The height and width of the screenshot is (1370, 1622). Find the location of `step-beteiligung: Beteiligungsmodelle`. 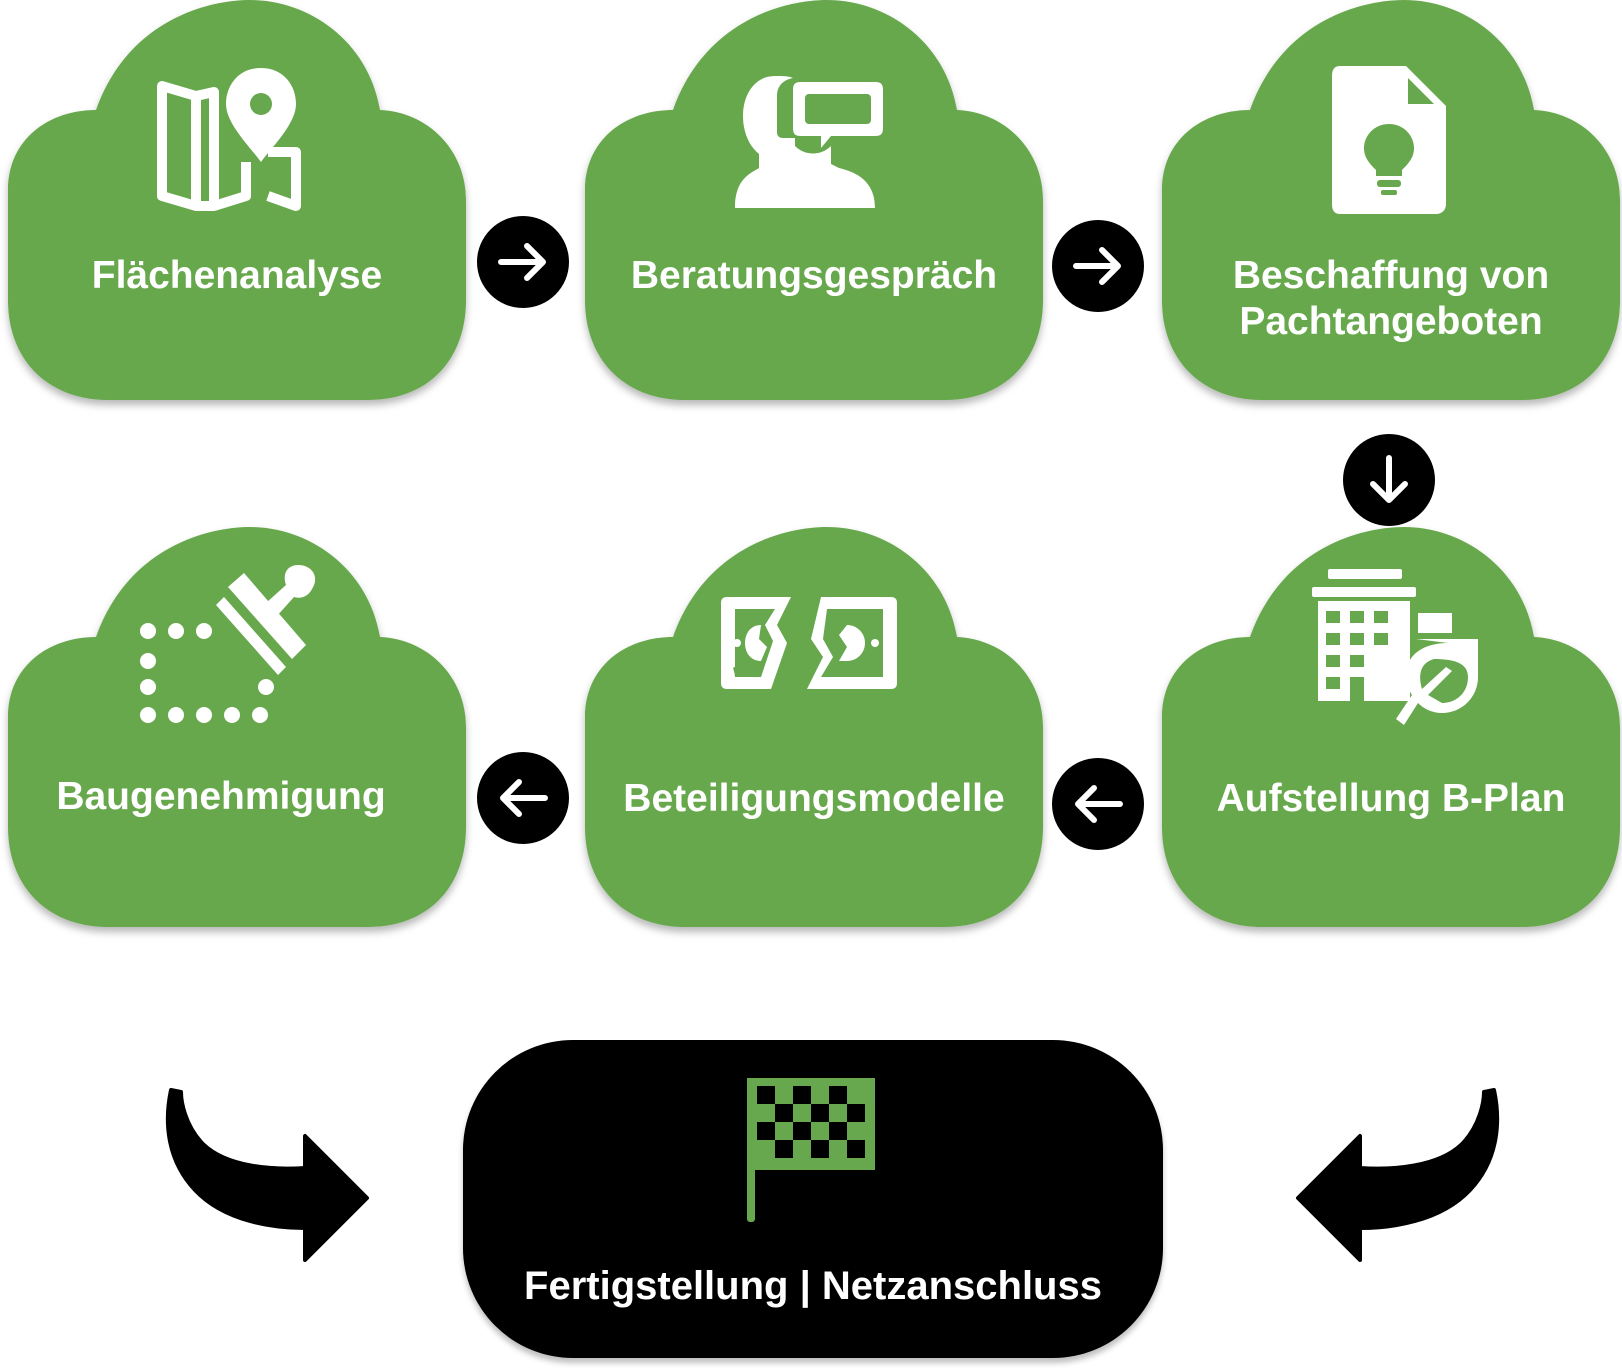

step-beteiligung: Beteiligungsmodelle is located at coordinates (814, 727).